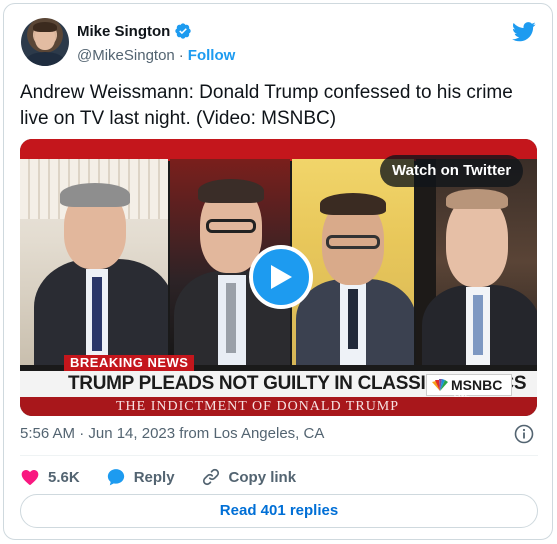  What do you see at coordinates (64, 477) in the screenshot?
I see `like-count: 5.6K` at bounding box center [64, 477].